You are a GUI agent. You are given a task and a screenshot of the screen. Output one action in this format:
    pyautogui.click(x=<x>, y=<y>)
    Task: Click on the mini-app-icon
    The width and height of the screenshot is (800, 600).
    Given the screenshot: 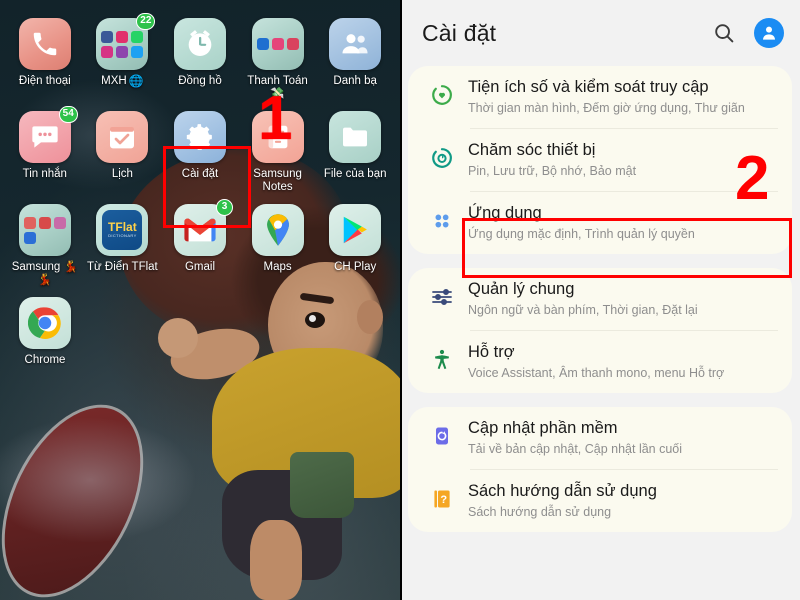 What is the action you would take?
    pyautogui.click(x=107, y=51)
    